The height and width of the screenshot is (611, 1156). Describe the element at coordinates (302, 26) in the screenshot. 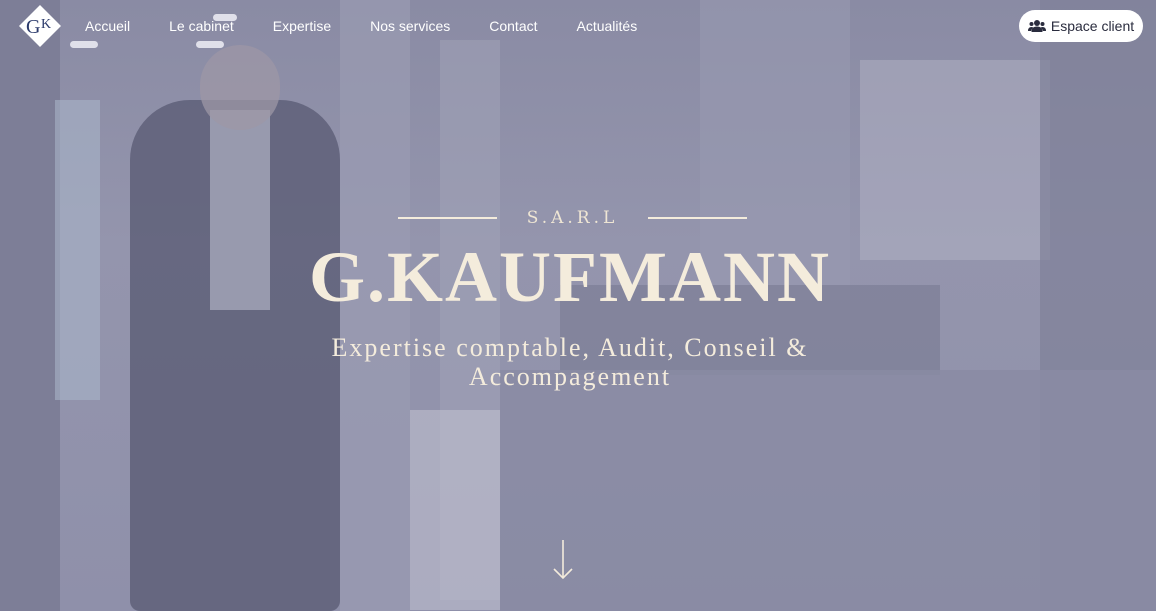

I see `nav-item-expertise: Expertise` at that location.